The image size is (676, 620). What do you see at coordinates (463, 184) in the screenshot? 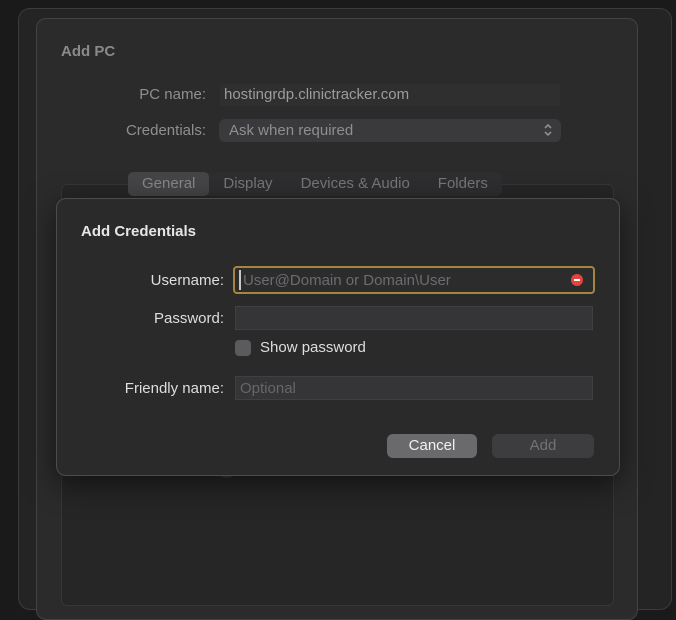
I see `tab-folders: Folders` at bounding box center [463, 184].